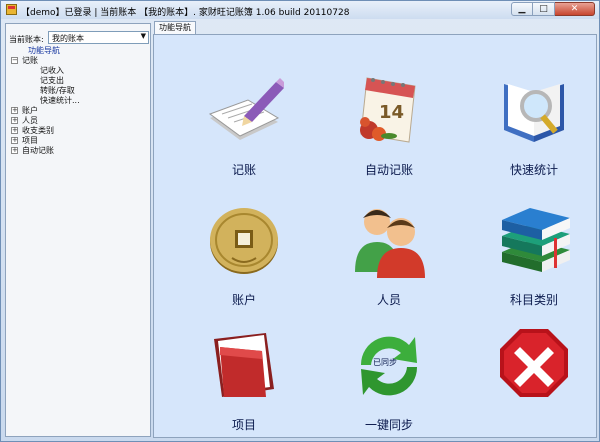 The height and width of the screenshot is (442, 600). I want to click on tile-label: 人员, so click(388, 300).